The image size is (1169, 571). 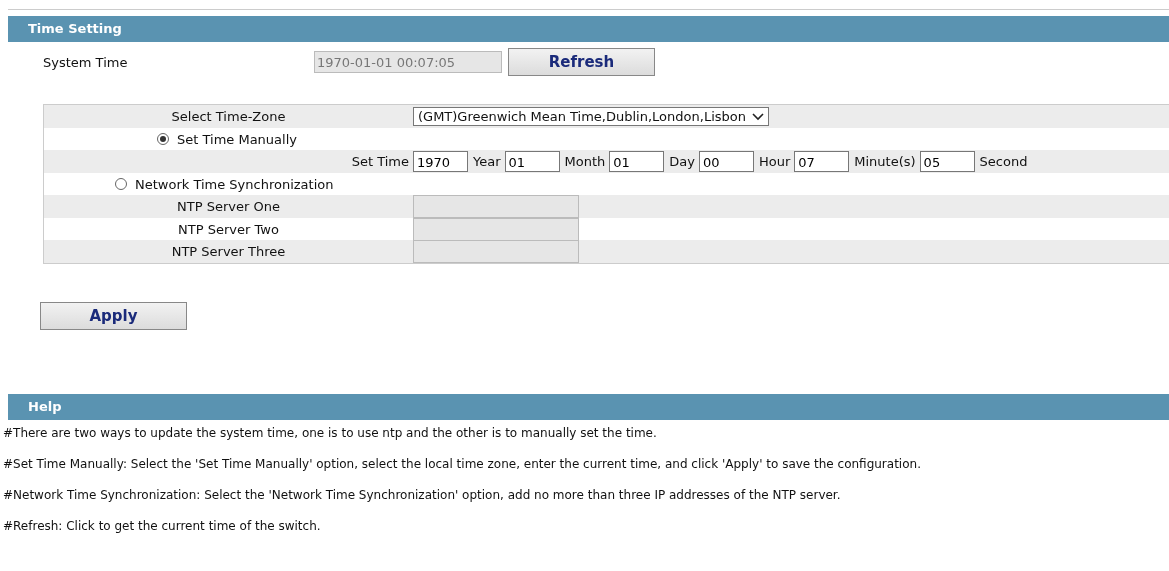 I want to click on radio-label: Network Time Synchronization, so click(x=234, y=184).